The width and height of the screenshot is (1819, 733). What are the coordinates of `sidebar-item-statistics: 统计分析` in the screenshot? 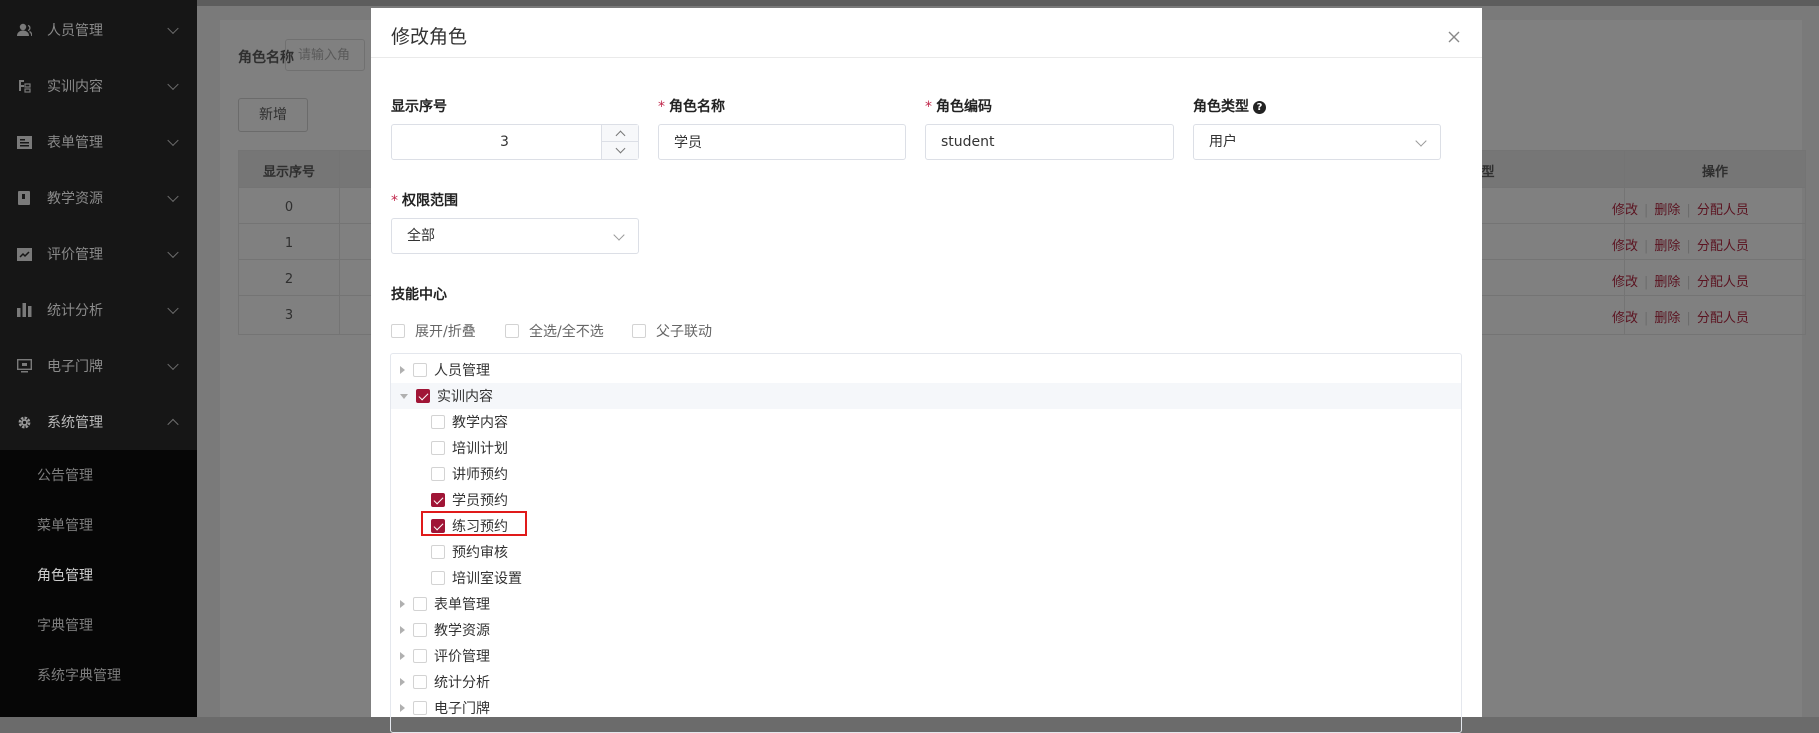 It's located at (98, 310).